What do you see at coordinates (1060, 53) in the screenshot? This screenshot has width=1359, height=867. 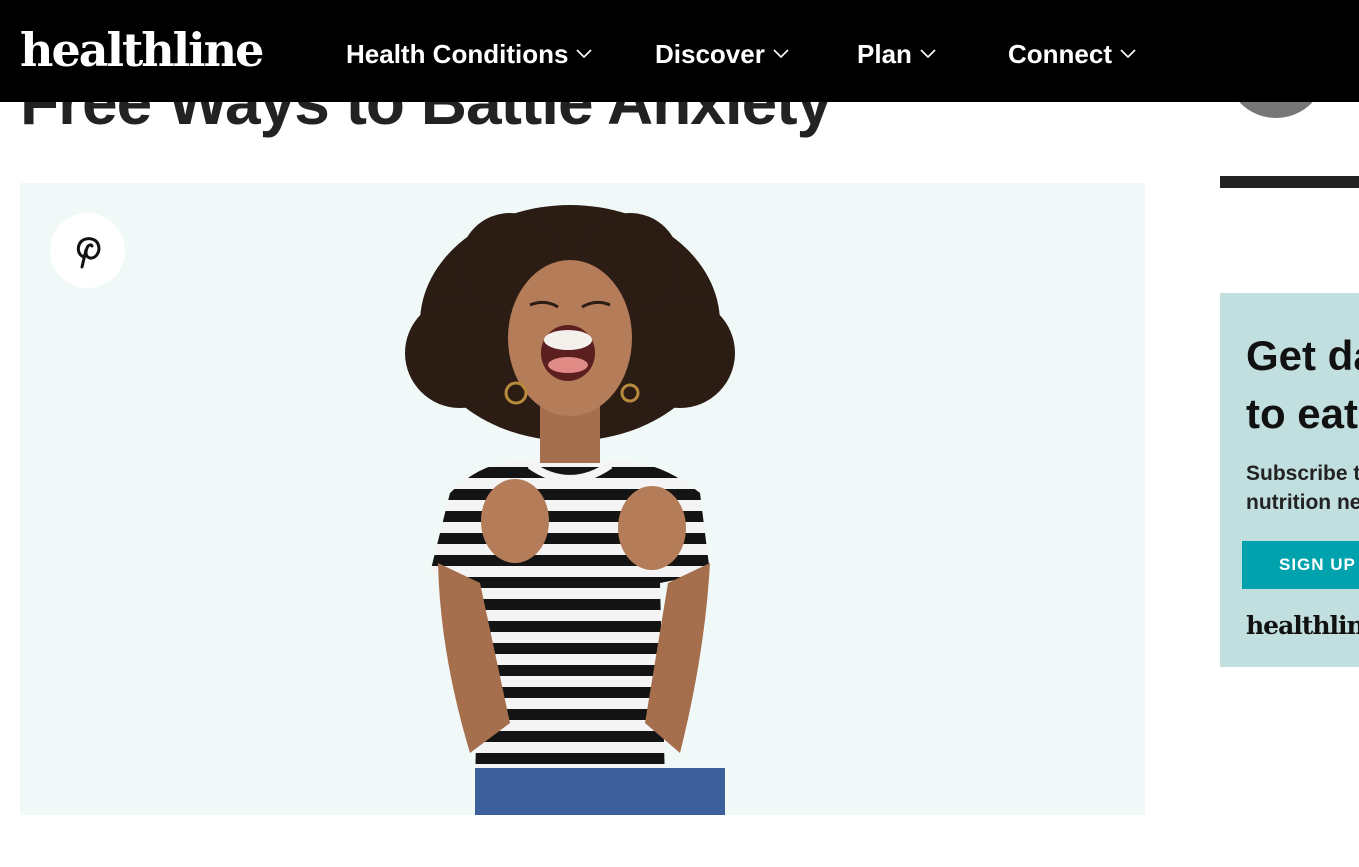 I see `nav-item-label: Connect` at bounding box center [1060, 53].